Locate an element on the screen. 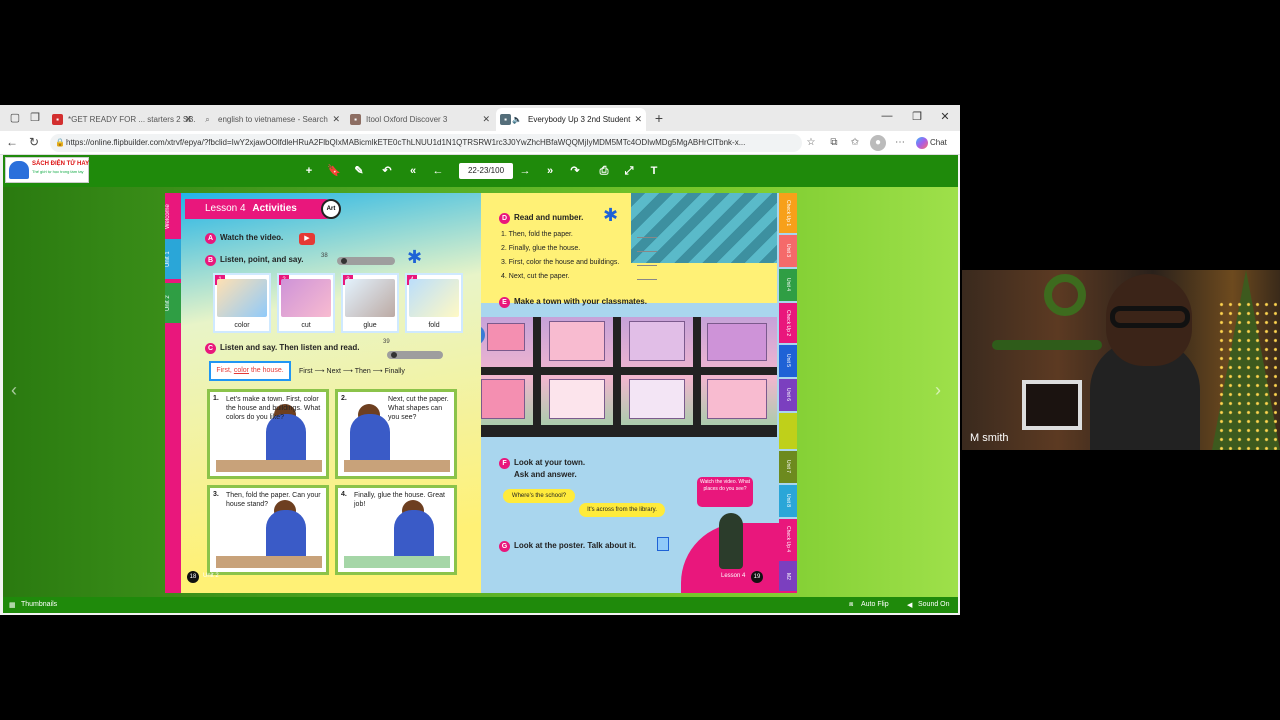  side-tab: Unit 8 is located at coordinates (788, 501).